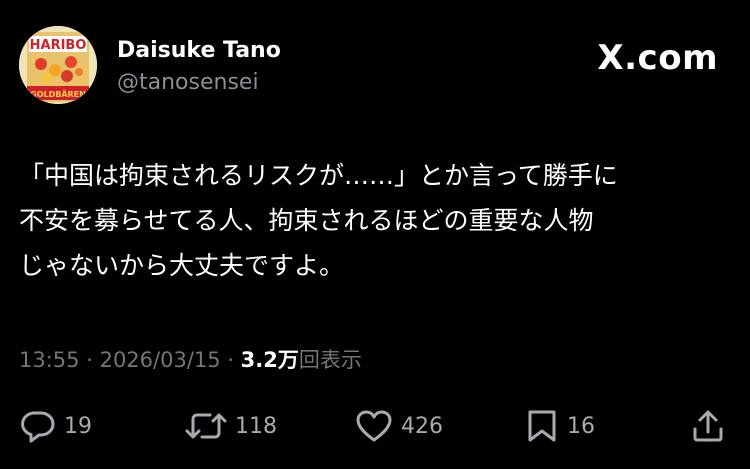 This screenshot has width=750, height=469. I want to click on tweet-line: 不安を募らせてる人、拘束されるほどの重要な人物, so click(306, 220).